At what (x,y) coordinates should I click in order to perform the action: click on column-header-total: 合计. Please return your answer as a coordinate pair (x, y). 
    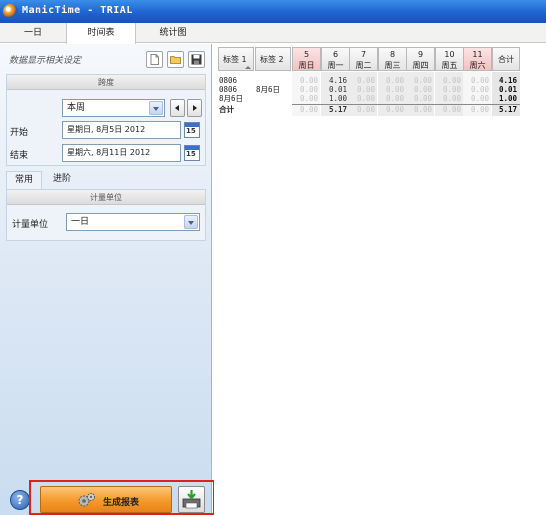
    Looking at the image, I should click on (506, 59).